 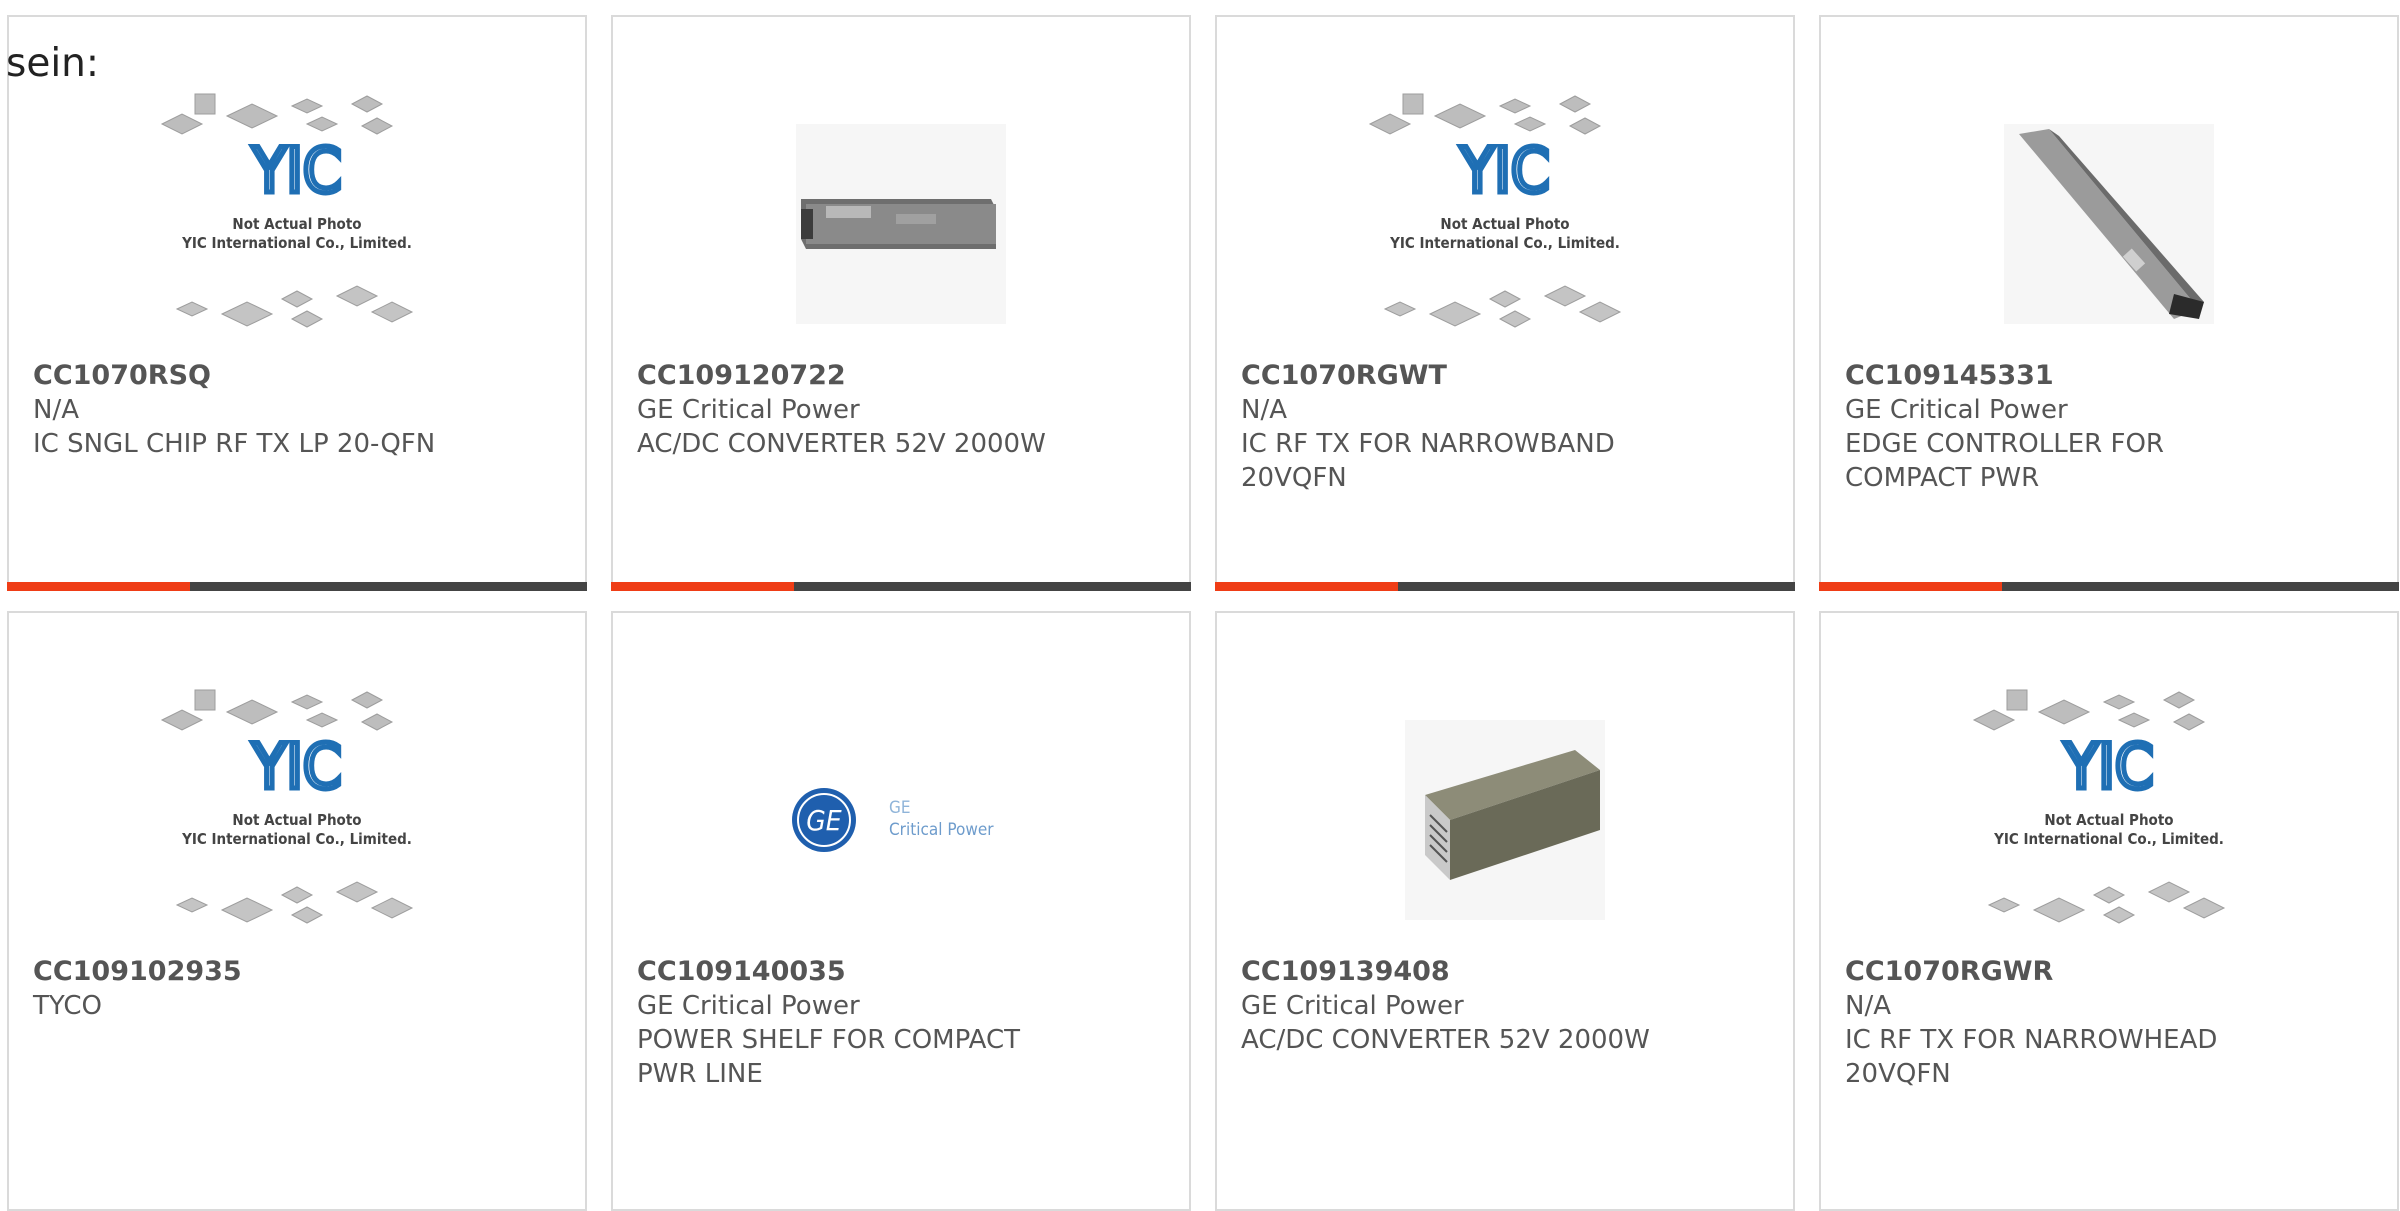 What do you see at coordinates (67, 1006) in the screenshot?
I see `manufacturer: TYCO` at bounding box center [67, 1006].